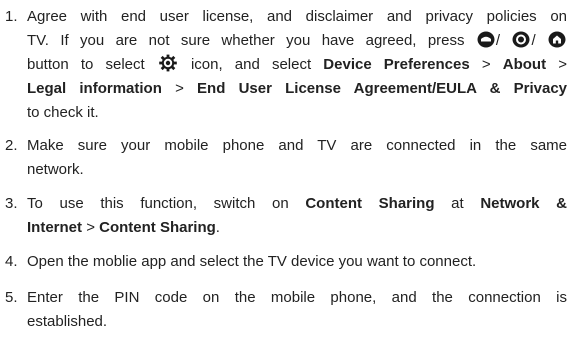 This screenshot has width=575, height=349. I want to click on dashboard-button-icon, so click(486, 39).